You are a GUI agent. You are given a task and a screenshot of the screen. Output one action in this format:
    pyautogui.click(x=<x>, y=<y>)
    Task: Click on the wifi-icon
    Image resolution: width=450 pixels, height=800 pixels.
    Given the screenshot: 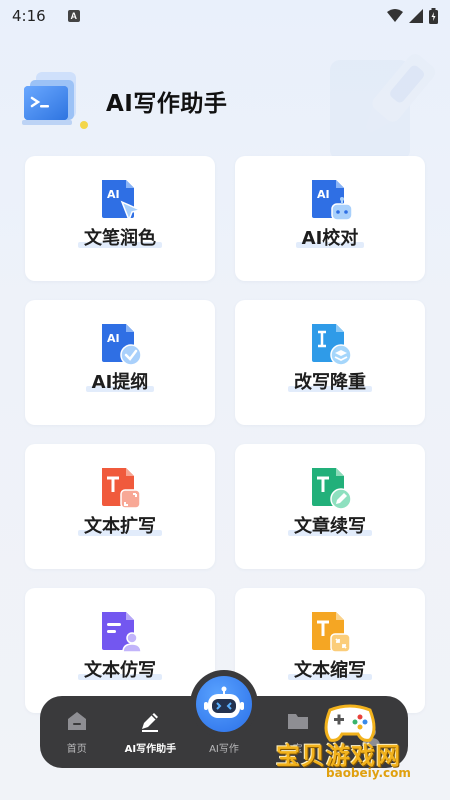 What is the action you would take?
    pyautogui.click(x=395, y=15)
    